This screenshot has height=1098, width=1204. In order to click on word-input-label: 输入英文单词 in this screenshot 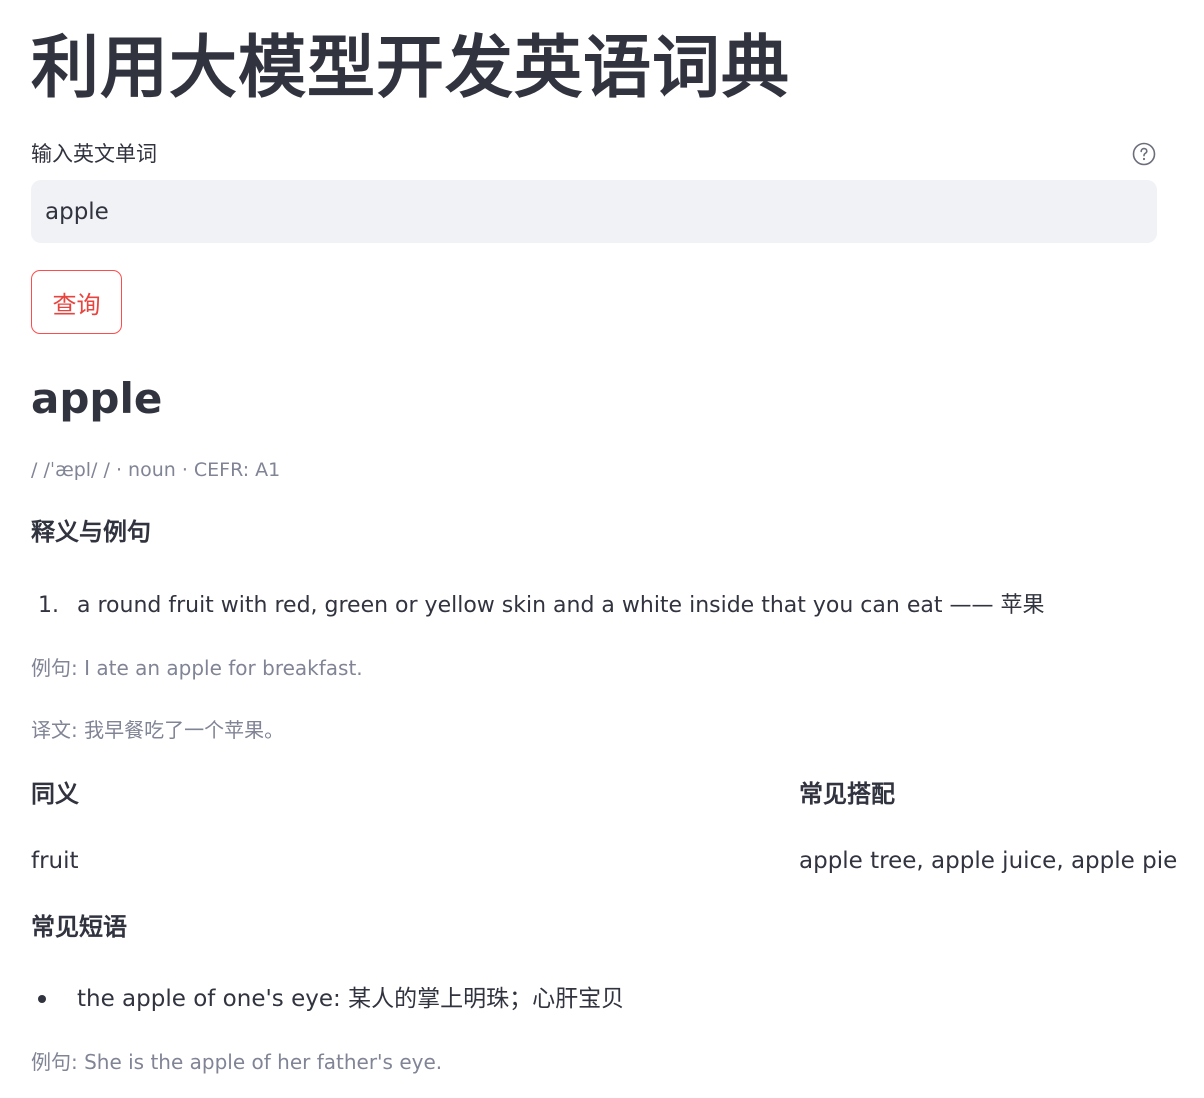, I will do `click(94, 154)`.